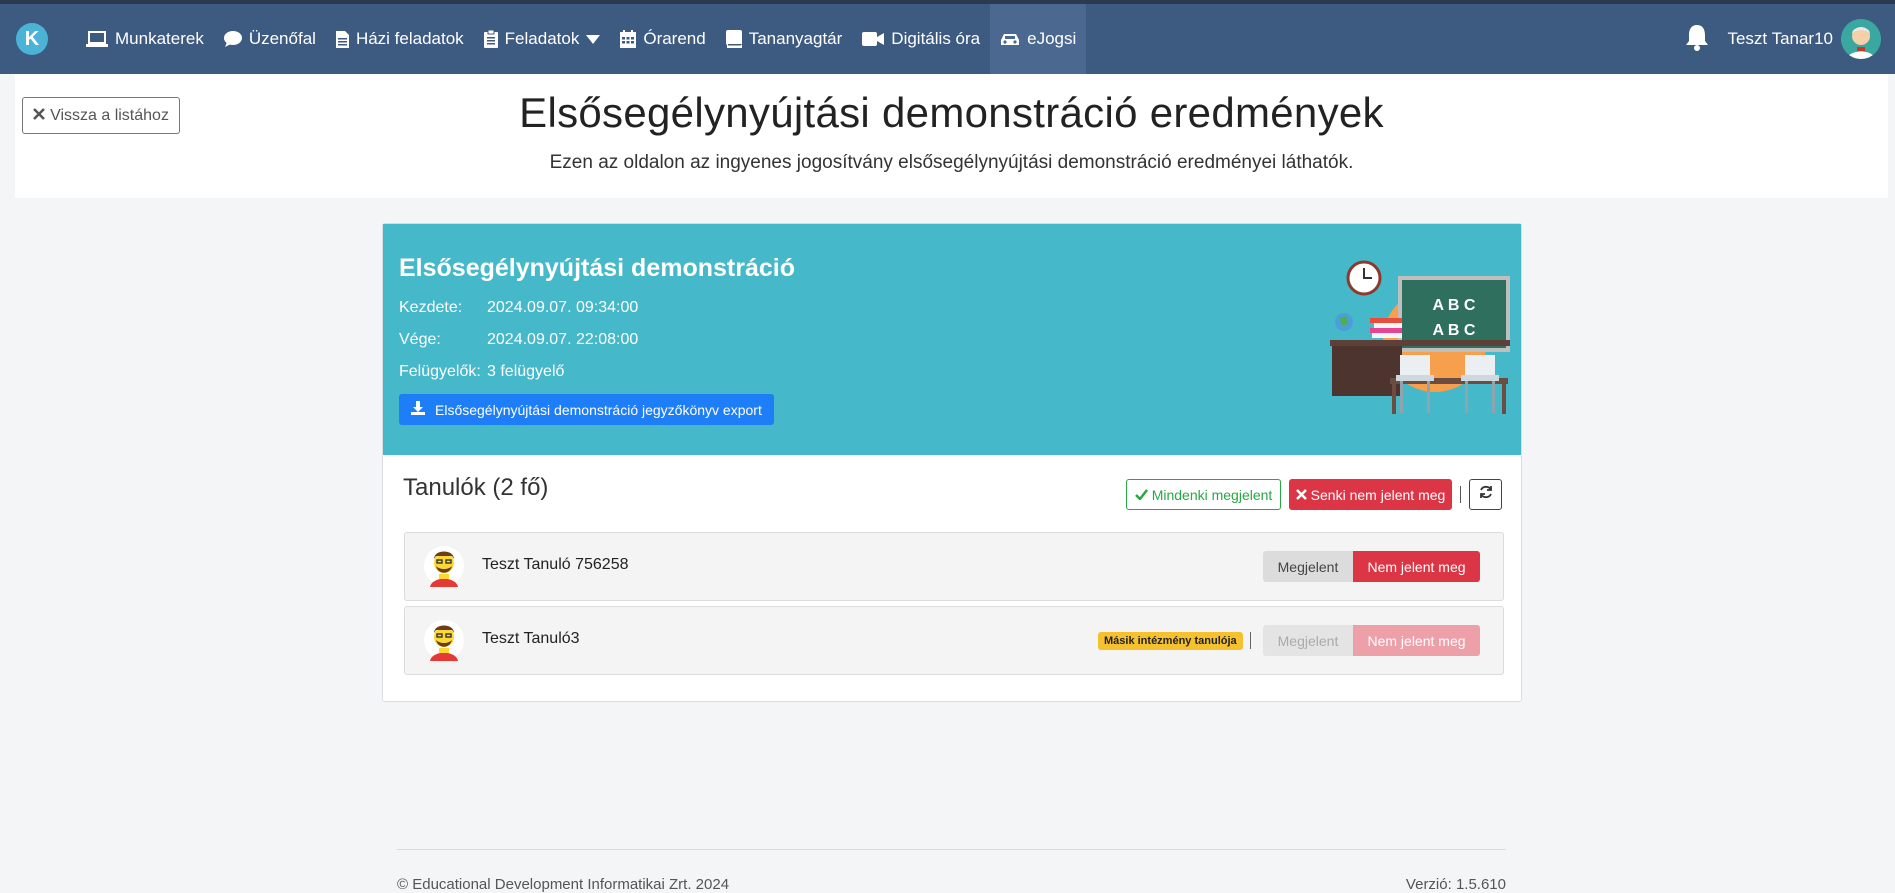 The image size is (1895, 893). What do you see at coordinates (526, 371) in the screenshot?
I see `supervisors-value: 3 felügyelő` at bounding box center [526, 371].